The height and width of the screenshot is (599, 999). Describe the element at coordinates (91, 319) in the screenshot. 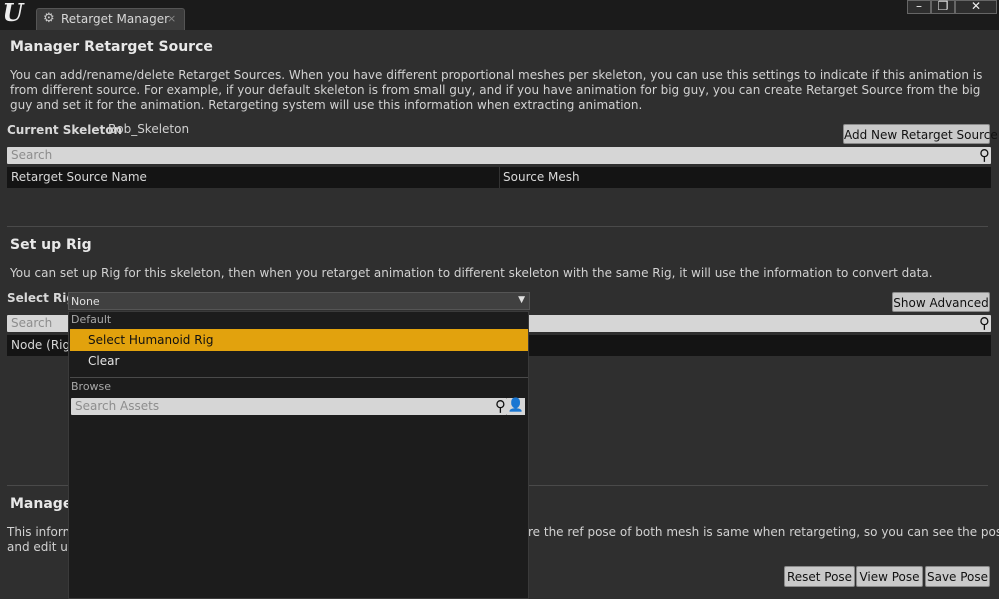

I see `dropdown-default-header: Default` at that location.